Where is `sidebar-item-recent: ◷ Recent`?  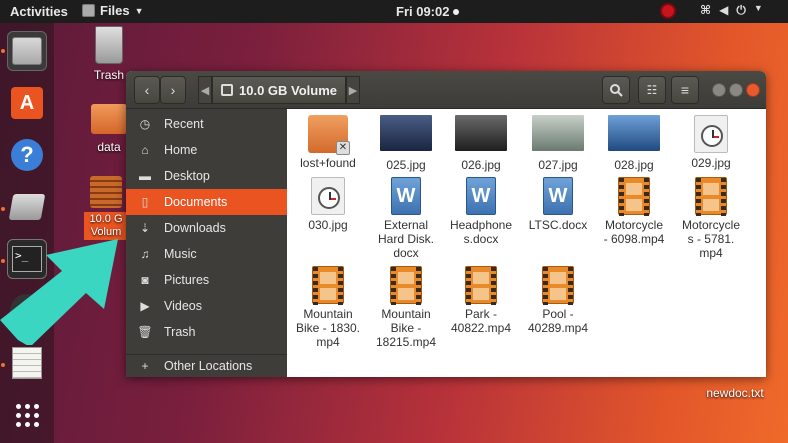 sidebar-item-recent: ◷ Recent is located at coordinates (206, 124).